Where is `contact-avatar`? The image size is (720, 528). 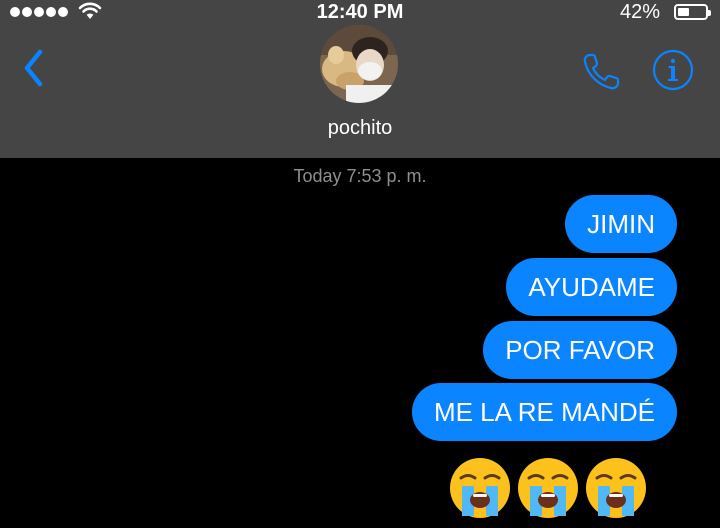
contact-avatar is located at coordinates (359, 64).